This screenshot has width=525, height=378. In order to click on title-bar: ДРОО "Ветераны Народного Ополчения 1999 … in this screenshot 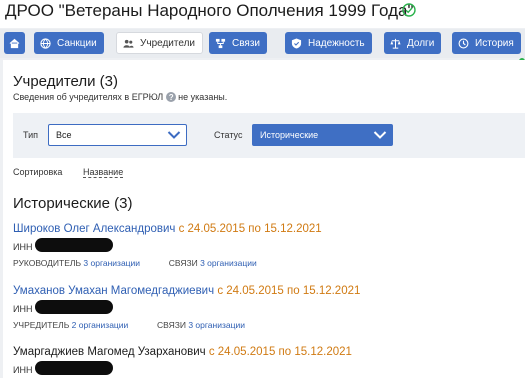, I will do `click(262, 14)`.